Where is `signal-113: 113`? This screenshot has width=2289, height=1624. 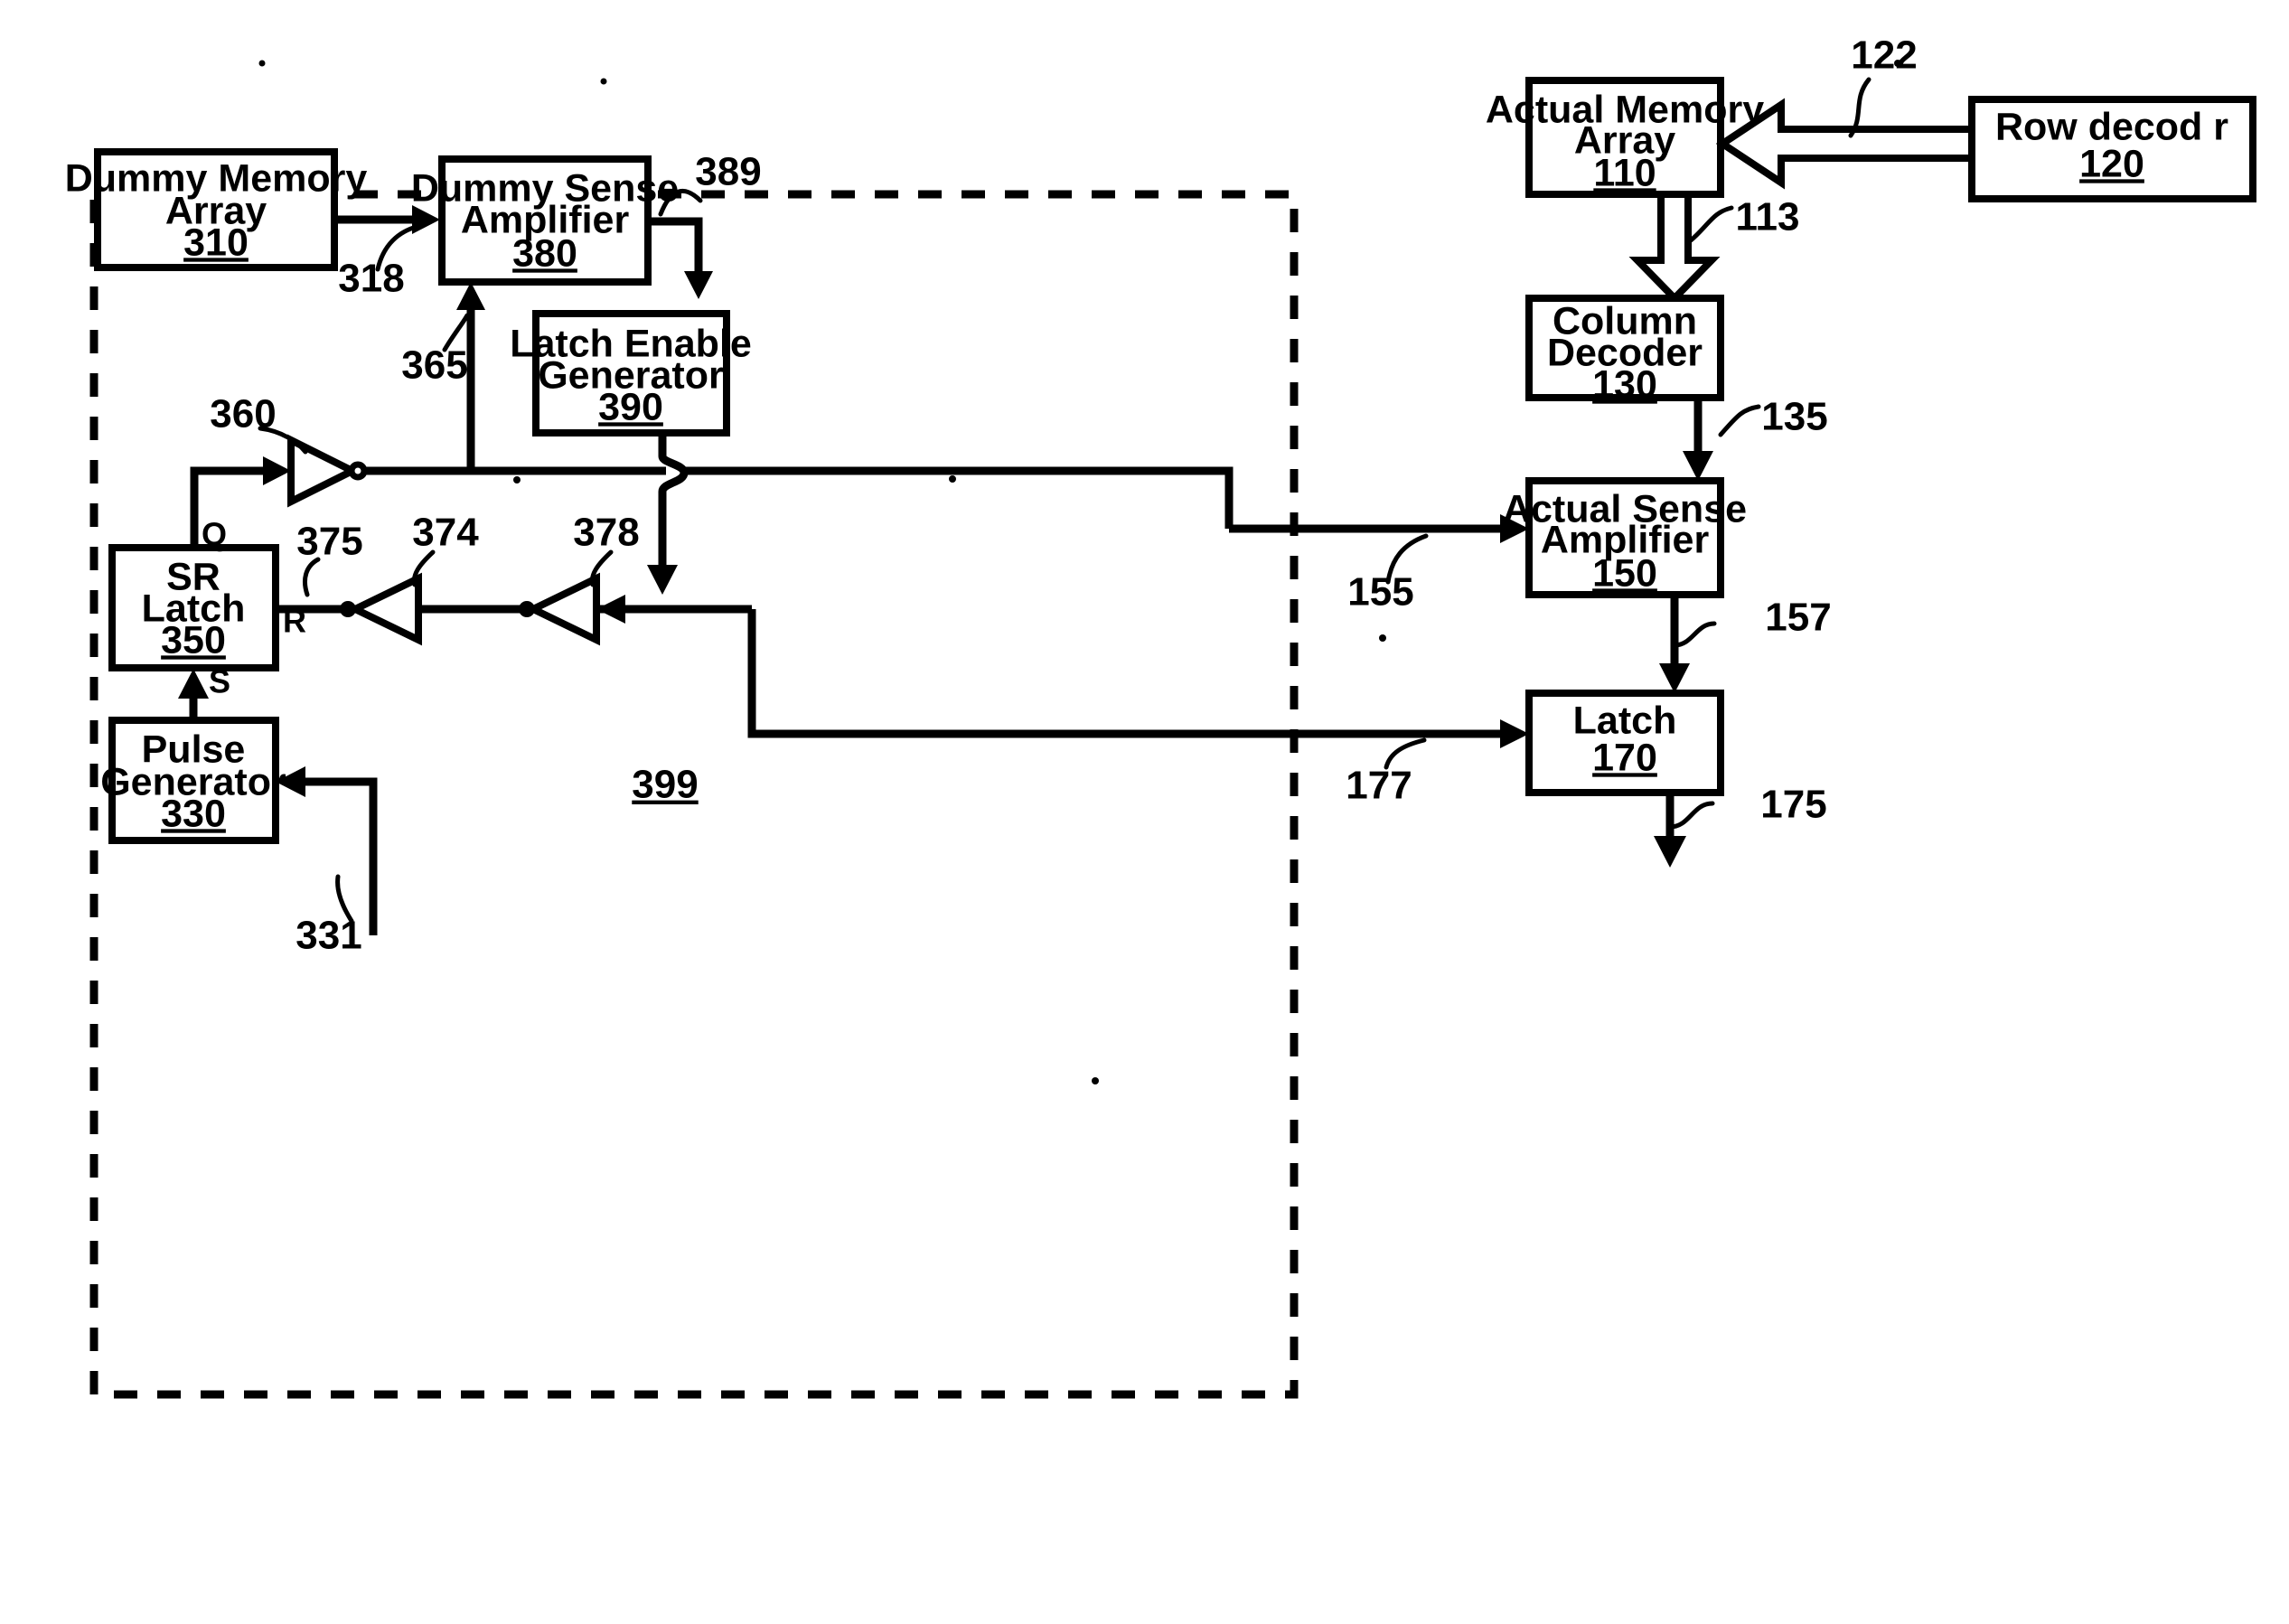 signal-113: 113 is located at coordinates (1714, 247).